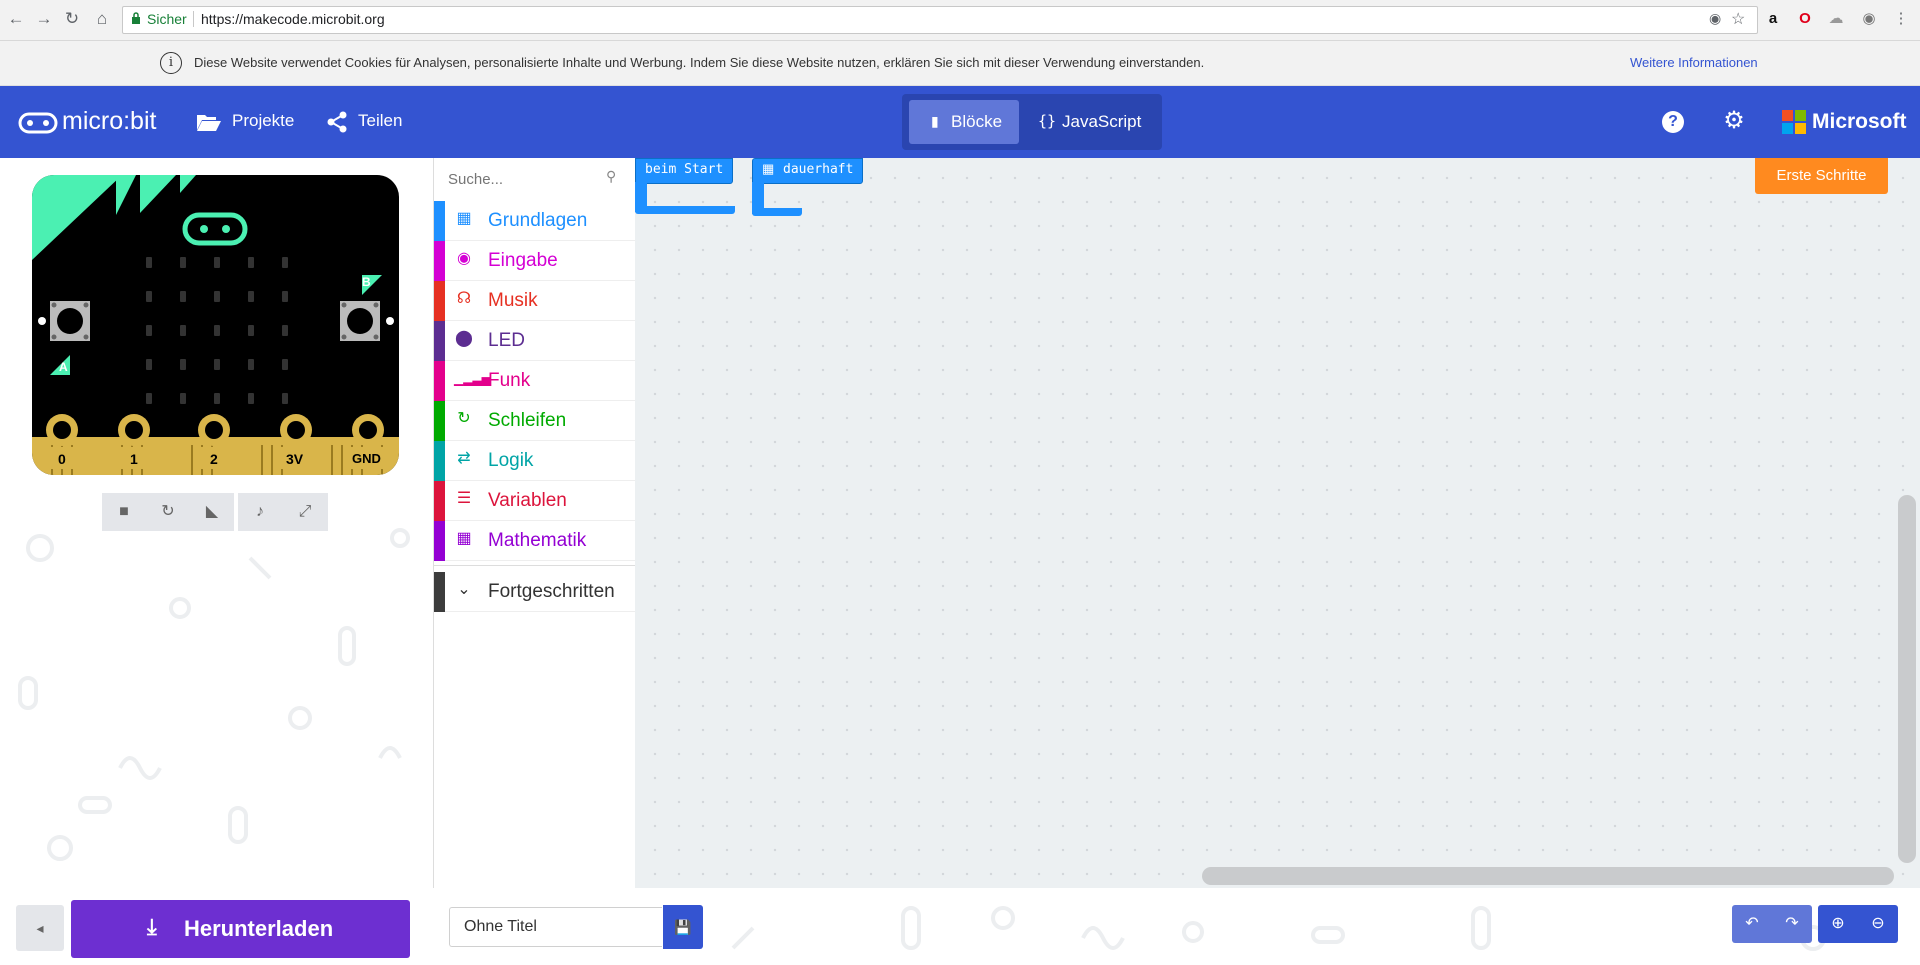 The width and height of the screenshot is (1920, 965). Describe the element at coordinates (16, 19) in the screenshot. I see `back-icon: ←` at that location.